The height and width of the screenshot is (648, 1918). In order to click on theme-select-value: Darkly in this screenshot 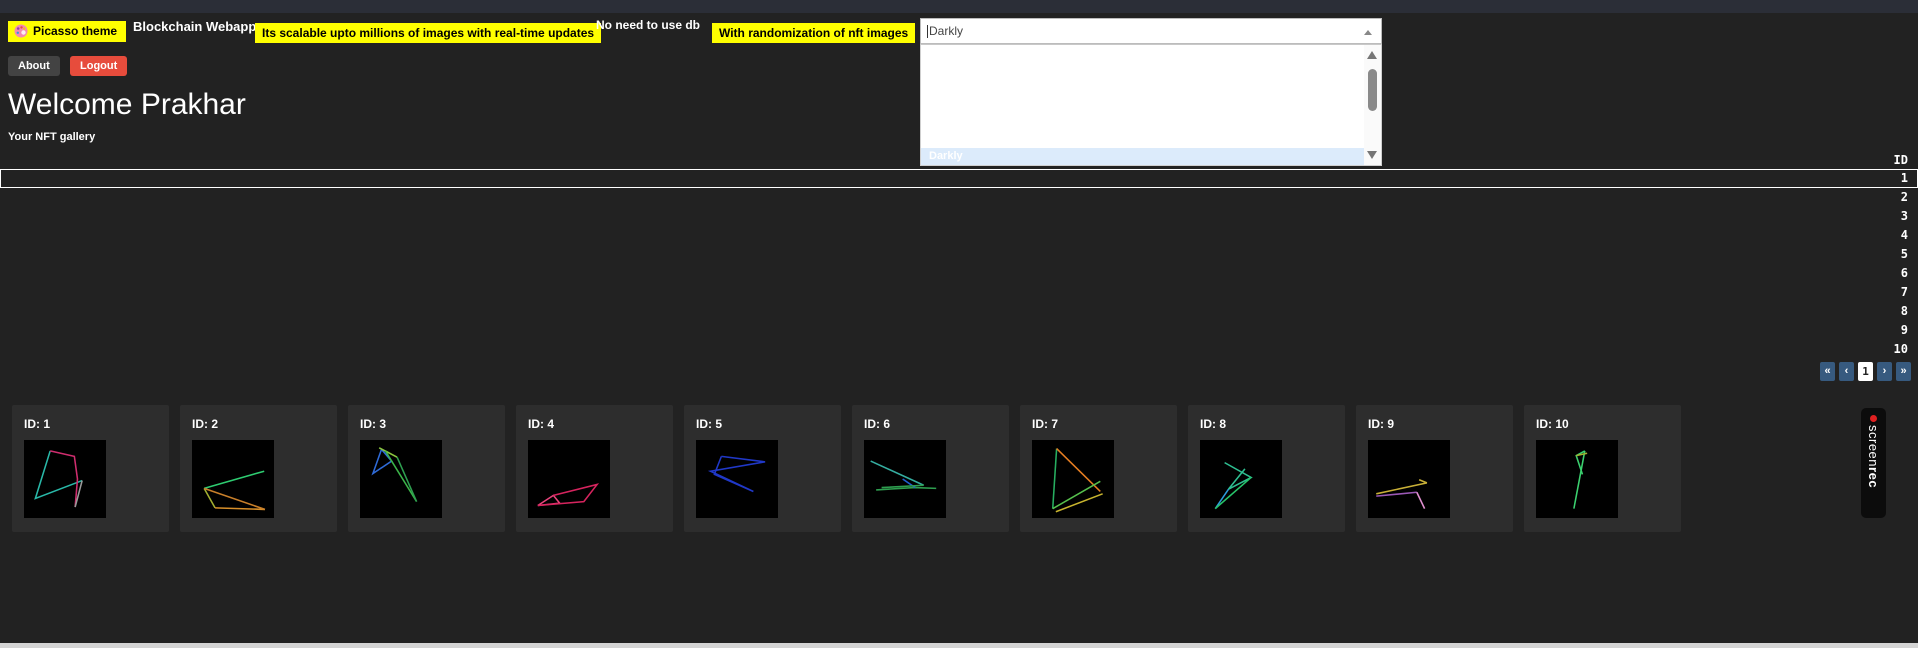, I will do `click(946, 31)`.